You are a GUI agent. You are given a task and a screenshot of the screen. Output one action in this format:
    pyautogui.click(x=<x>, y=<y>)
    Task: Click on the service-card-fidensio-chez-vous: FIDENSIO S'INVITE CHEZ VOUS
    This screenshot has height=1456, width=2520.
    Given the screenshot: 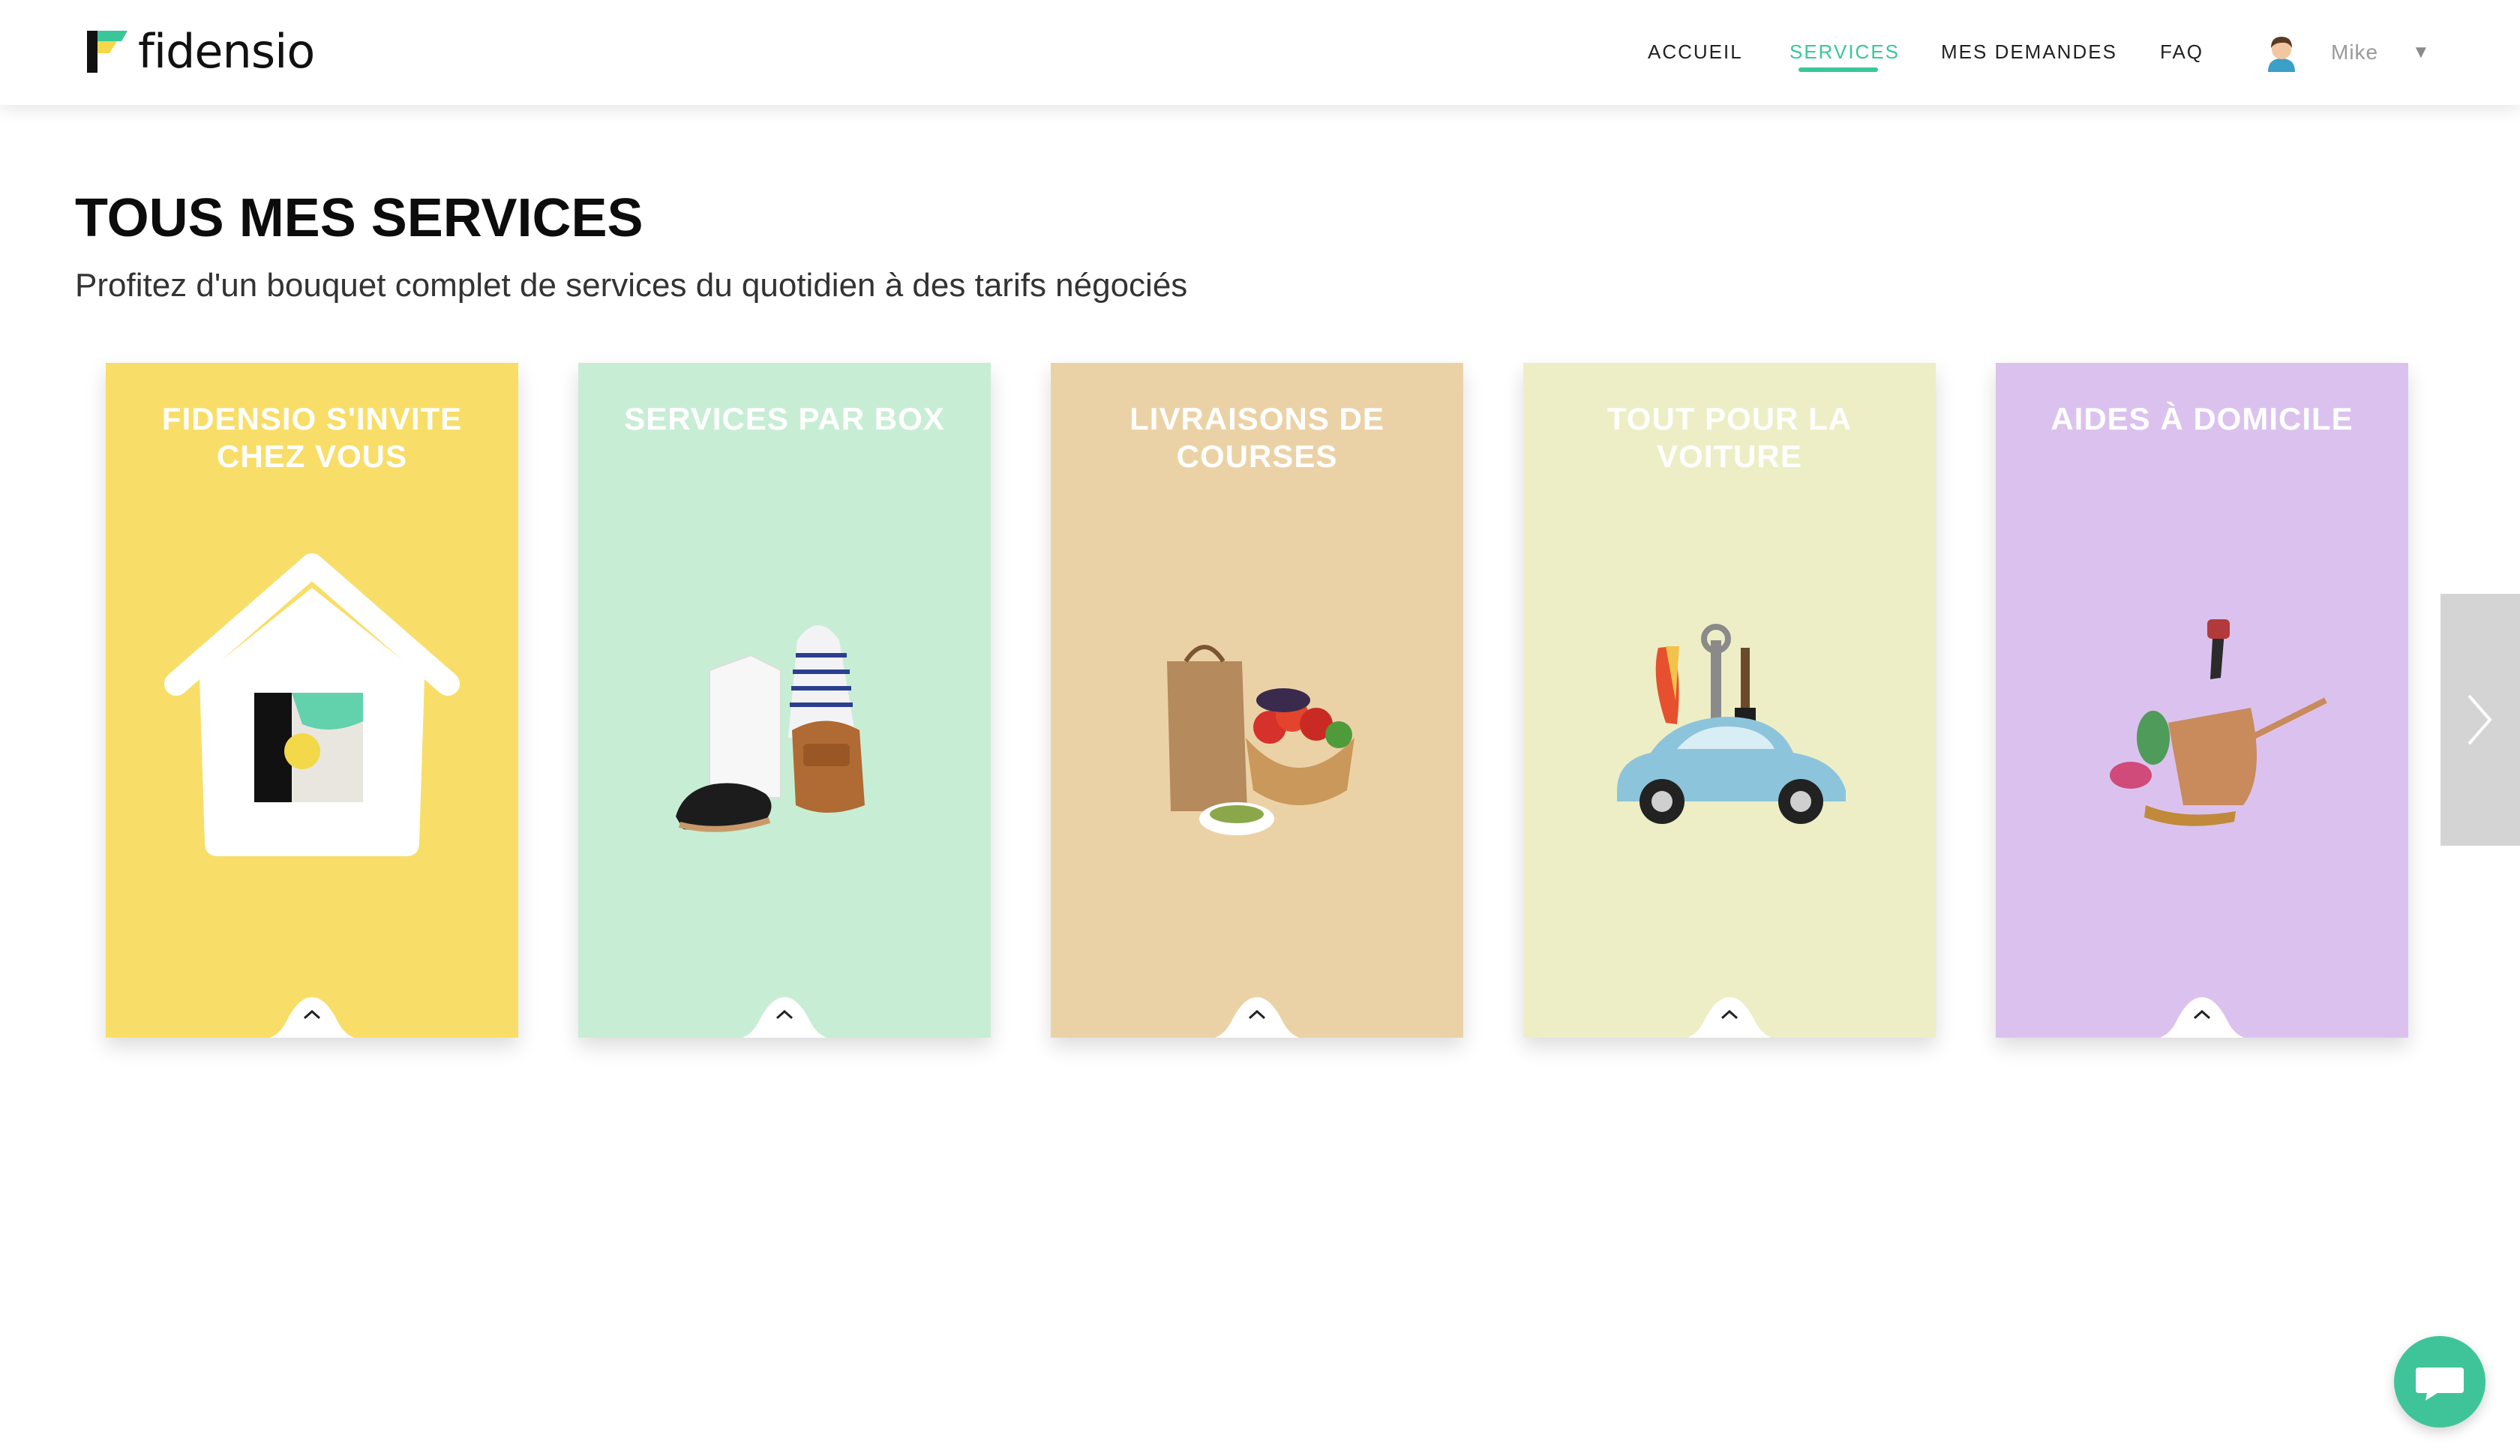 What is the action you would take?
    pyautogui.click(x=312, y=700)
    